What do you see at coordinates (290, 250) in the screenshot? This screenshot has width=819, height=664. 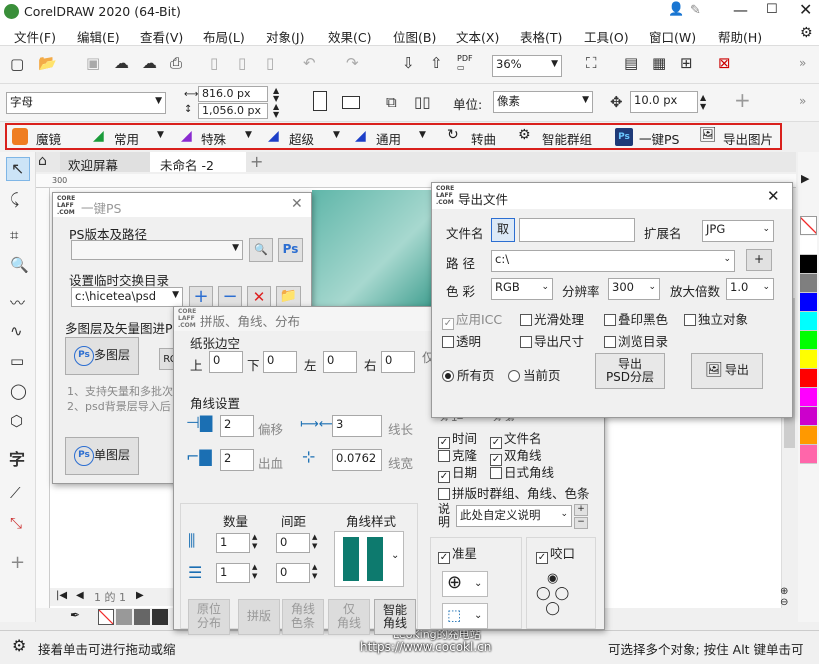 I see `ps-launch-button: Ps` at bounding box center [290, 250].